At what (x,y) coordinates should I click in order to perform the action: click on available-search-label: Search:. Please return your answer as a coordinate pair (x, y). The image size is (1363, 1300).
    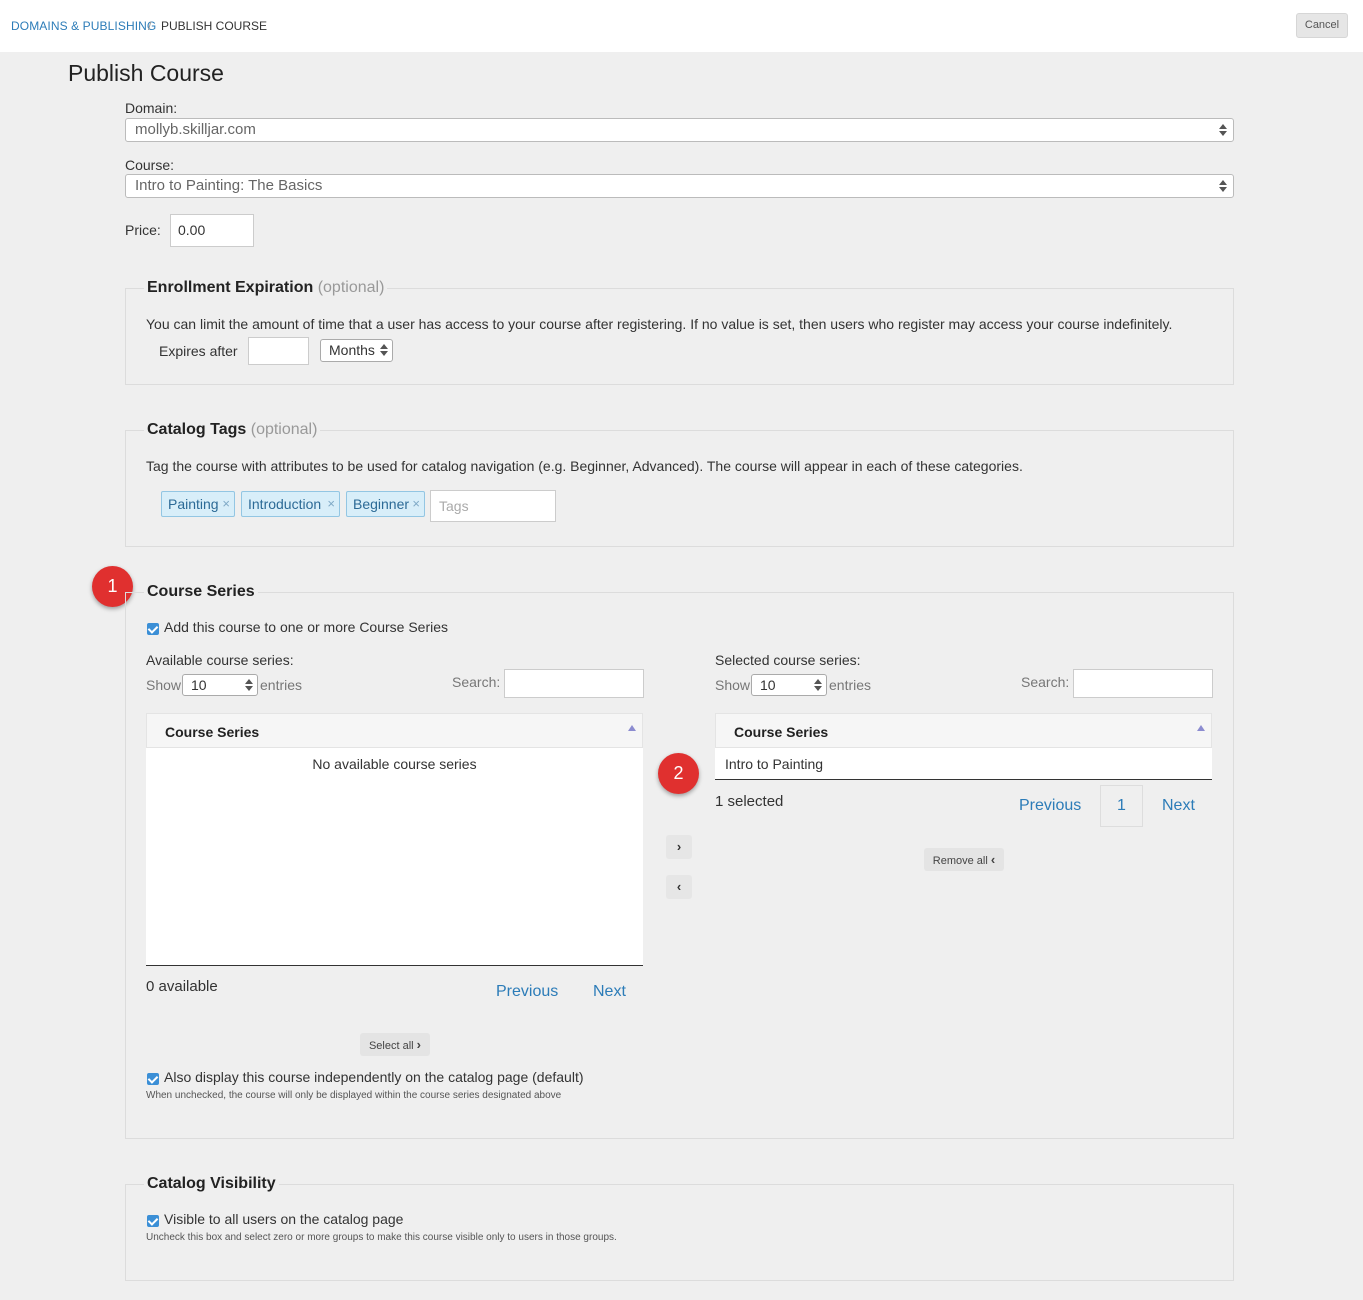
    Looking at the image, I should click on (476, 682).